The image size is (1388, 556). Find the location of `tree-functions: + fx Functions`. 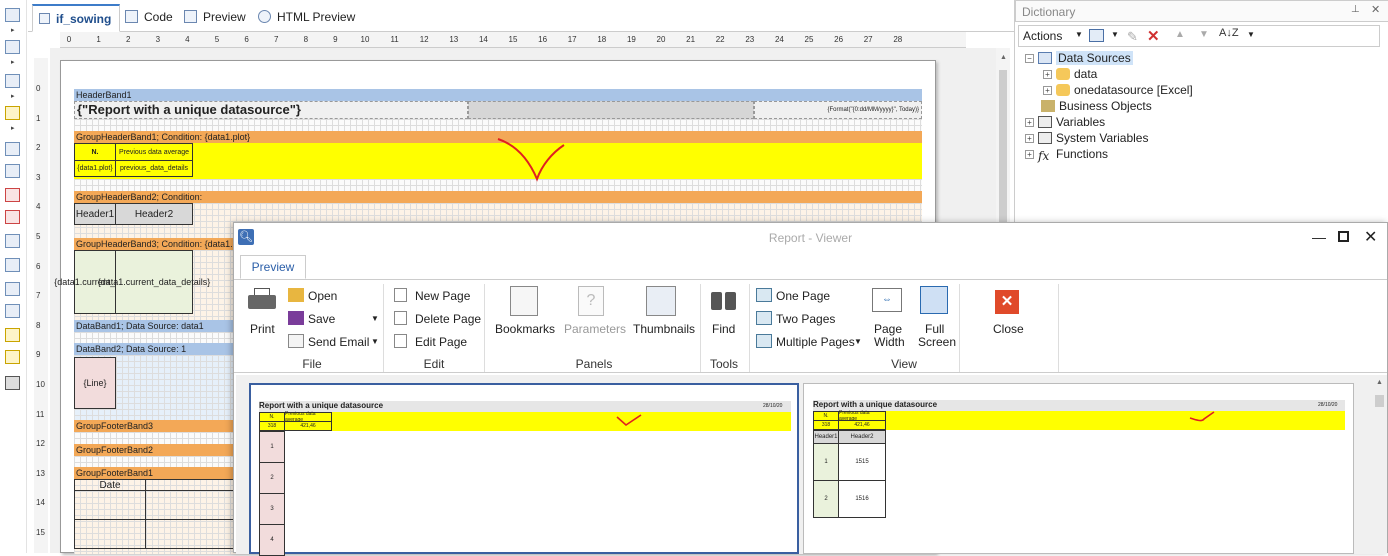

tree-functions: + fx Functions is located at coordinates (1066, 154).